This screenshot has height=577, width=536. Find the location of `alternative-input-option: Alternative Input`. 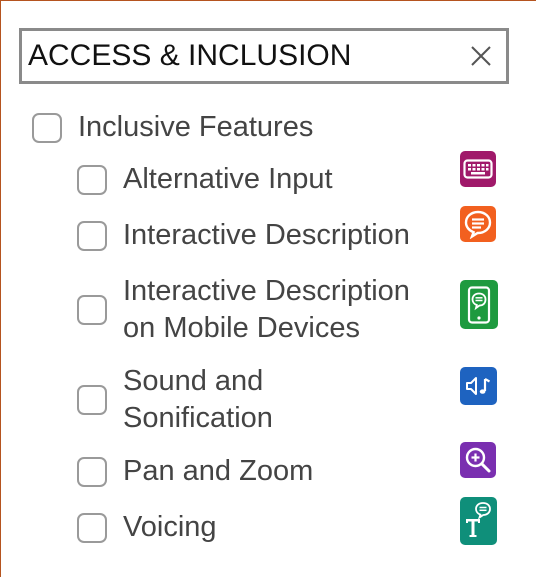

alternative-input-option: Alternative Input is located at coordinates (205, 179).